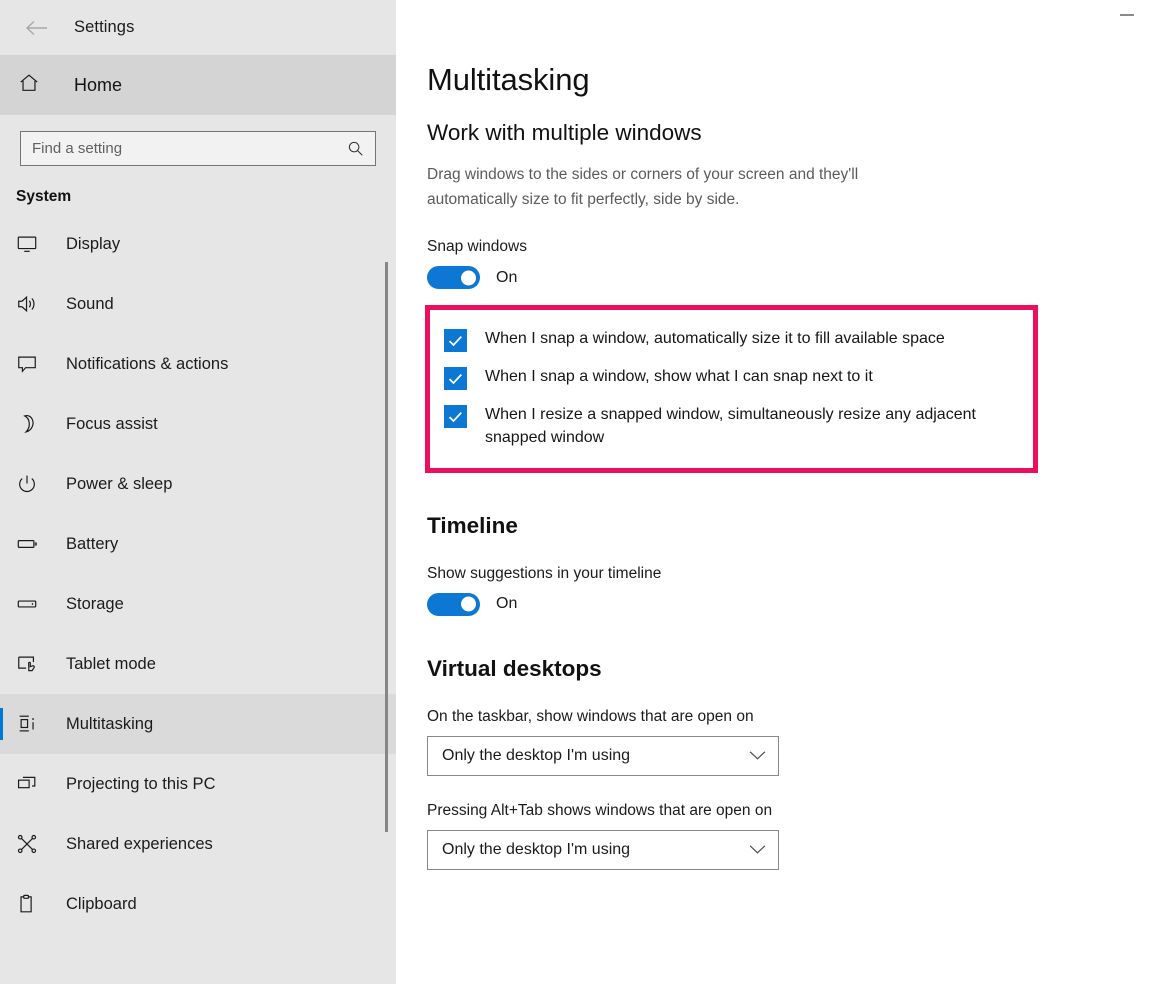  I want to click on sidebar-item-sound: Sound, so click(198, 304).